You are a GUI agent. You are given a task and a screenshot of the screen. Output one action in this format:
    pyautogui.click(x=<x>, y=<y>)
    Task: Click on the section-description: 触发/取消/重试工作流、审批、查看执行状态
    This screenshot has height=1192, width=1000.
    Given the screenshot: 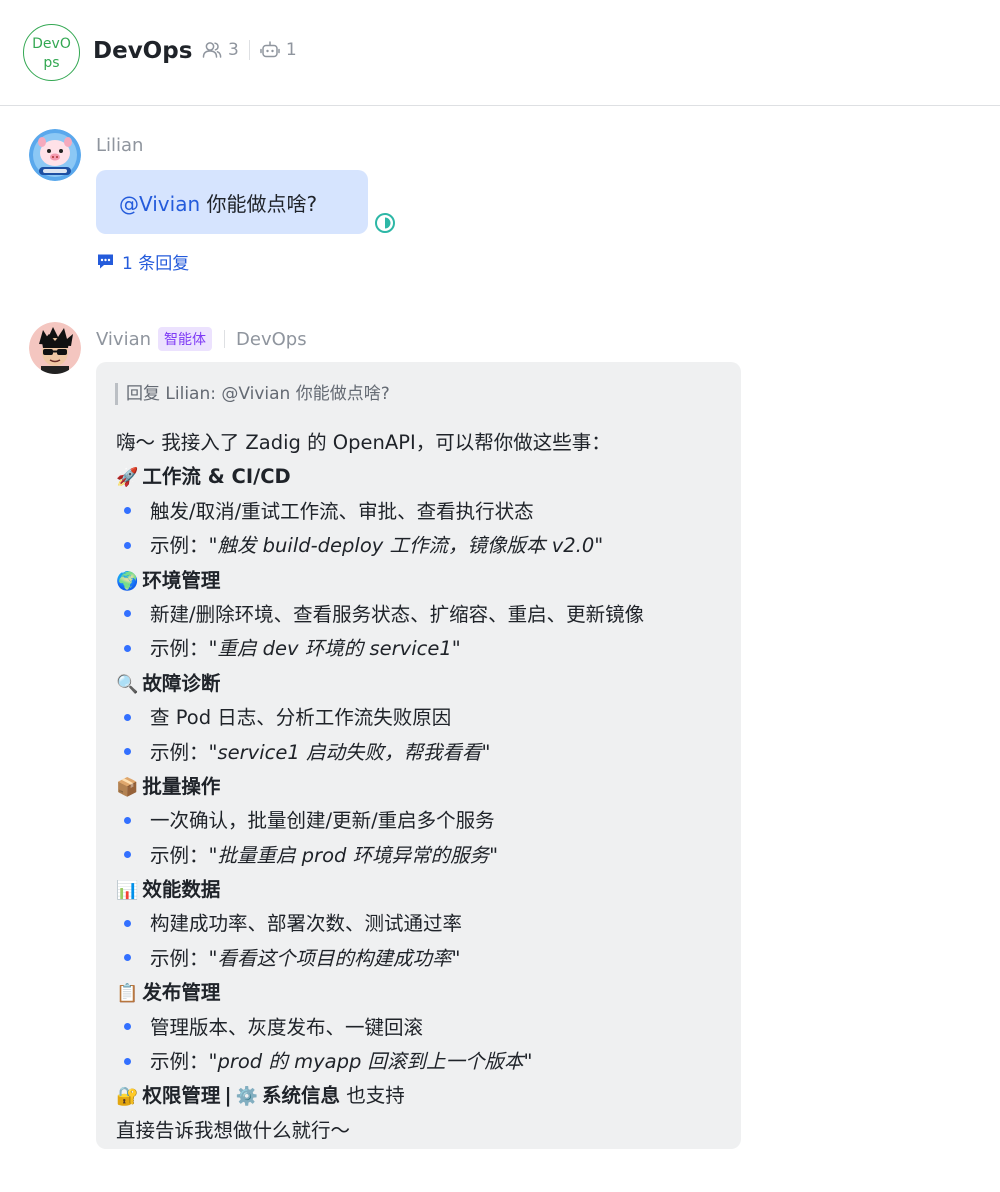 What is the action you would take?
    pyautogui.click(x=342, y=511)
    